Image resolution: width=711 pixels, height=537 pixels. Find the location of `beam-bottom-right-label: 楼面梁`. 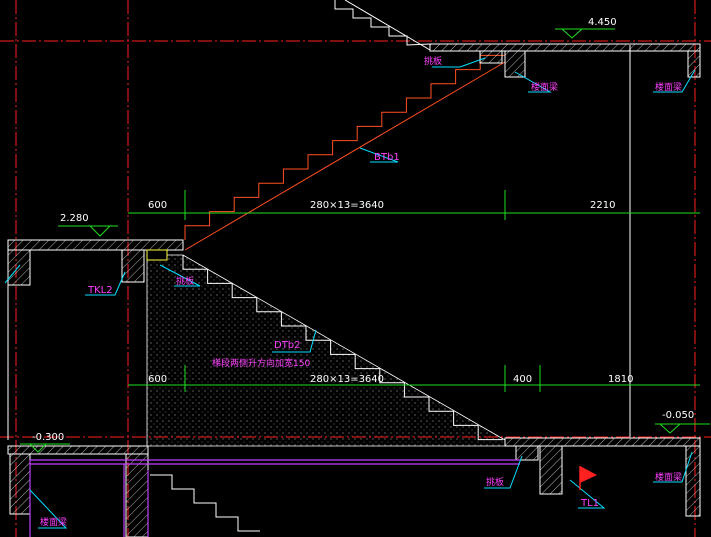

beam-bottom-right-label: 楼面梁 is located at coordinates (668, 477).